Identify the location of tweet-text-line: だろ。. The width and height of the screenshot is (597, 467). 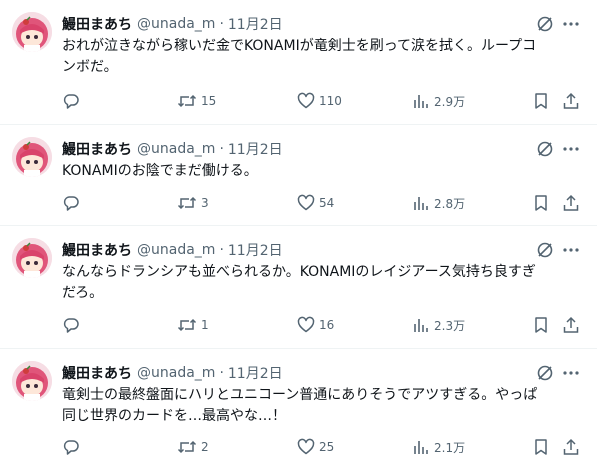
(83, 293).